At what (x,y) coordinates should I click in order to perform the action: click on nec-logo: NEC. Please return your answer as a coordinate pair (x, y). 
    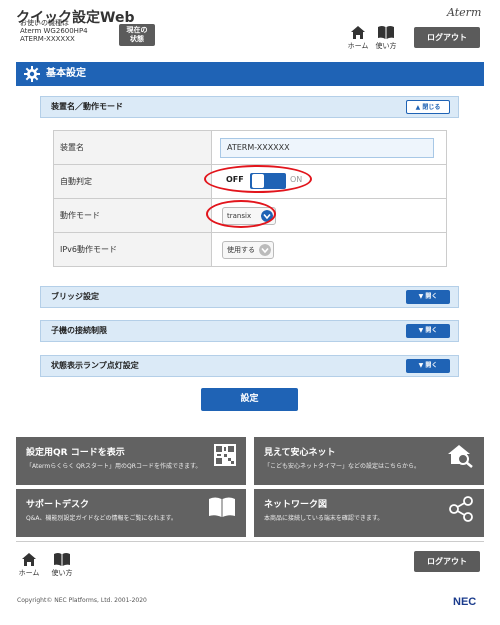
    Looking at the image, I should click on (465, 602).